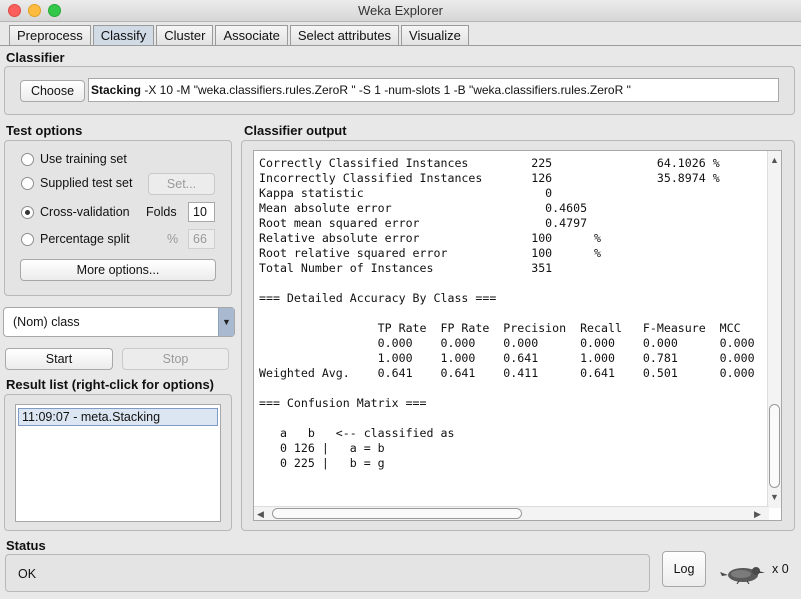 This screenshot has height=599, width=801. I want to click on use-training-set-option: Use training set, so click(74, 159).